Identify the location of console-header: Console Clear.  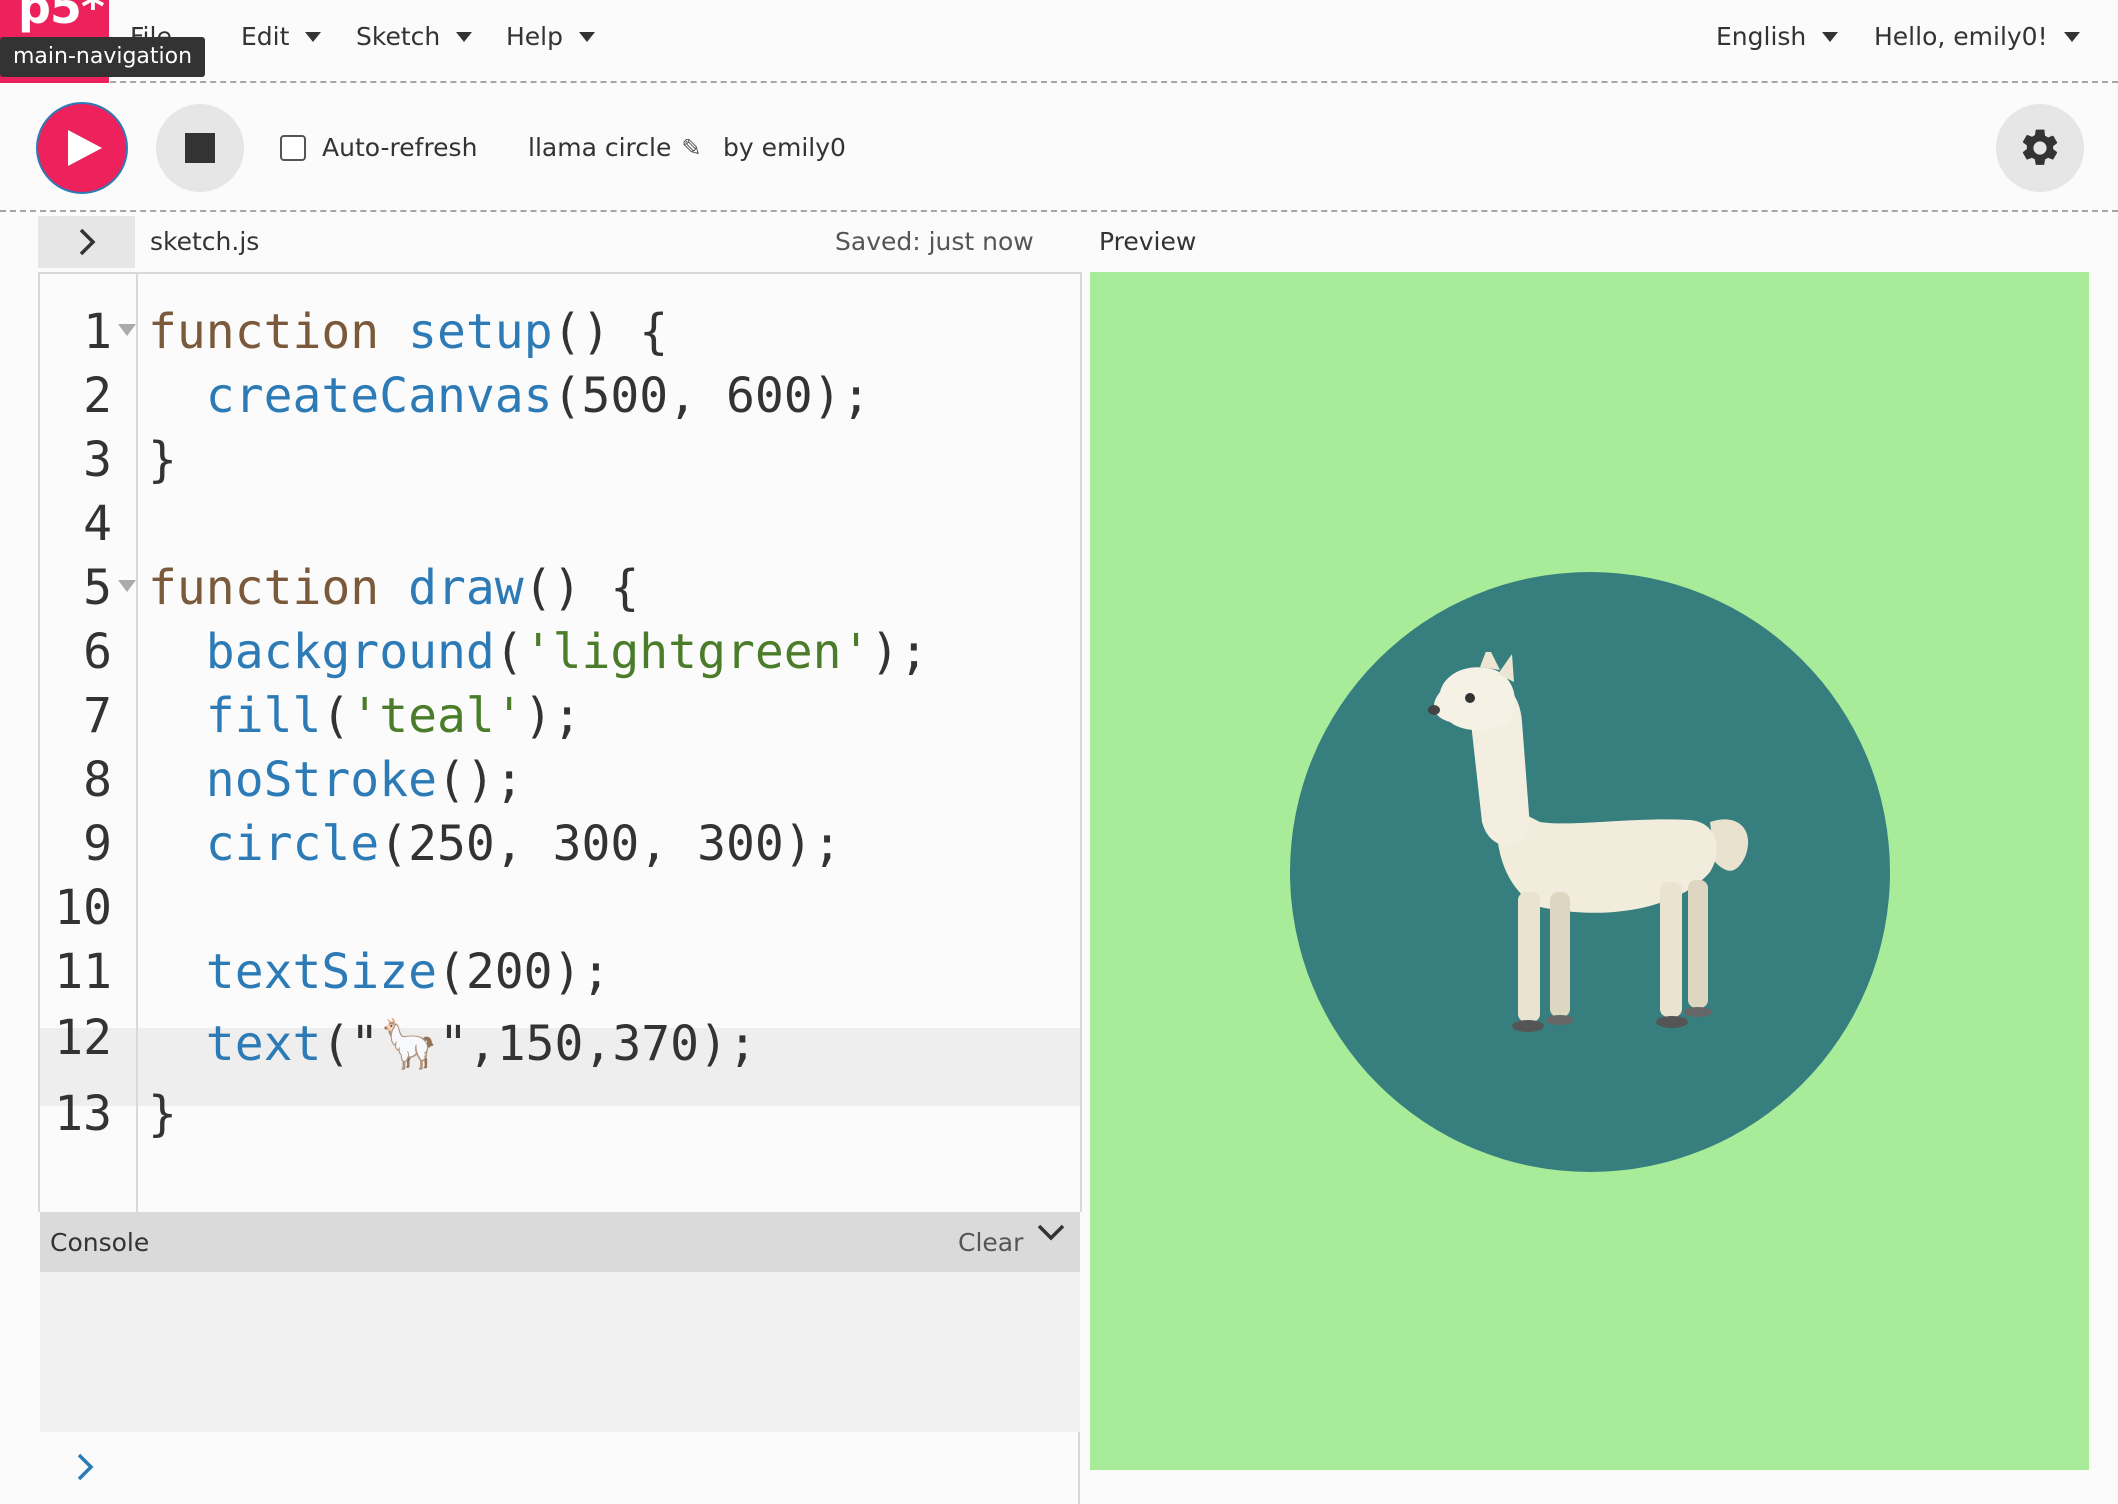
(560, 1242).